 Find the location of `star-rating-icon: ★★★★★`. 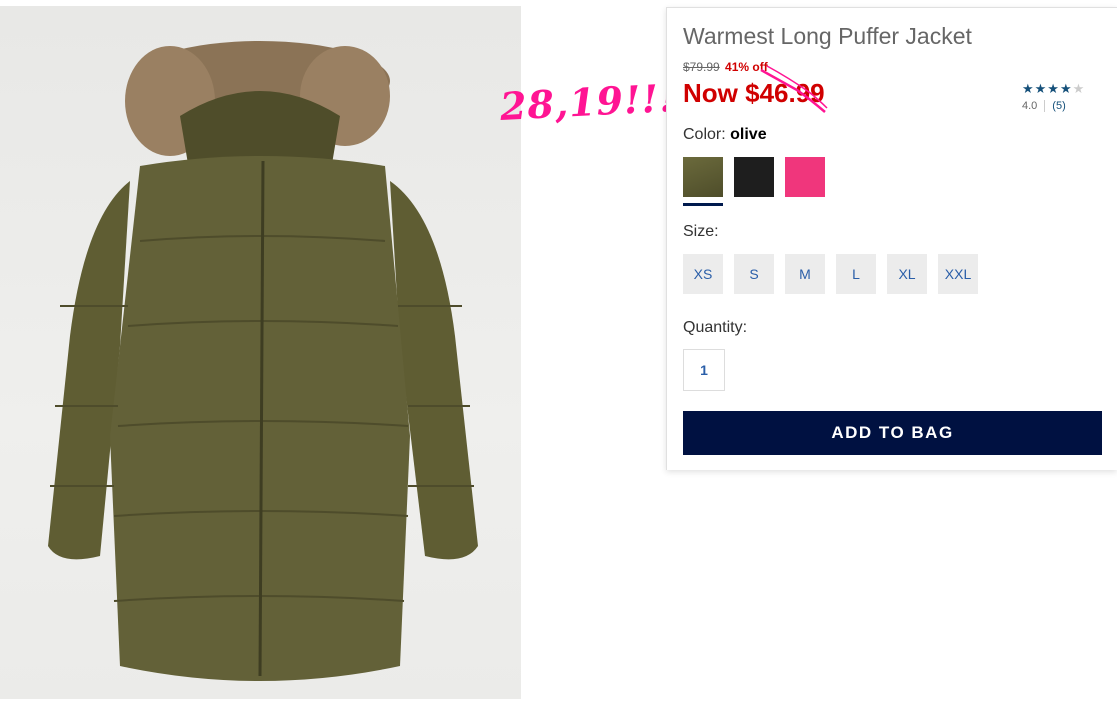

star-rating-icon: ★★★★★ is located at coordinates (1054, 88).